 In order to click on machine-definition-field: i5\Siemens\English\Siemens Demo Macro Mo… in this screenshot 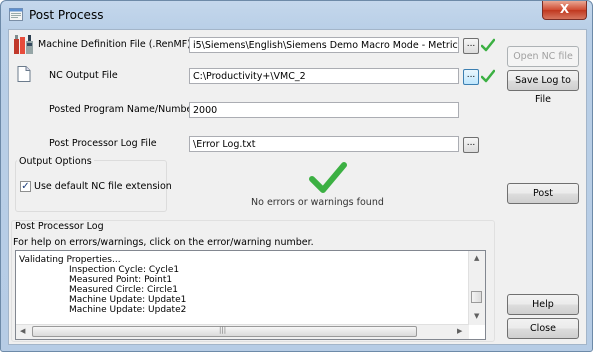, I will do `click(324, 45)`.